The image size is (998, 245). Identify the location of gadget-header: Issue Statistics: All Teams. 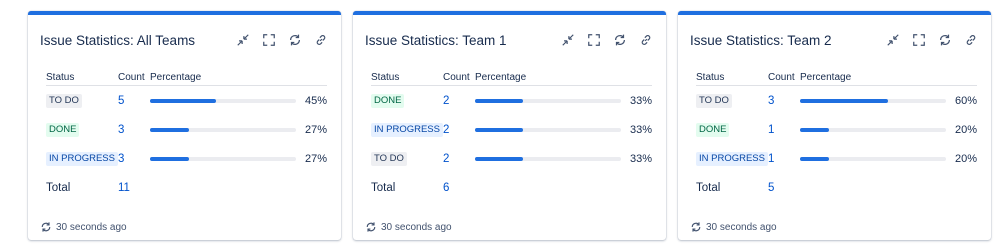
(184, 40).